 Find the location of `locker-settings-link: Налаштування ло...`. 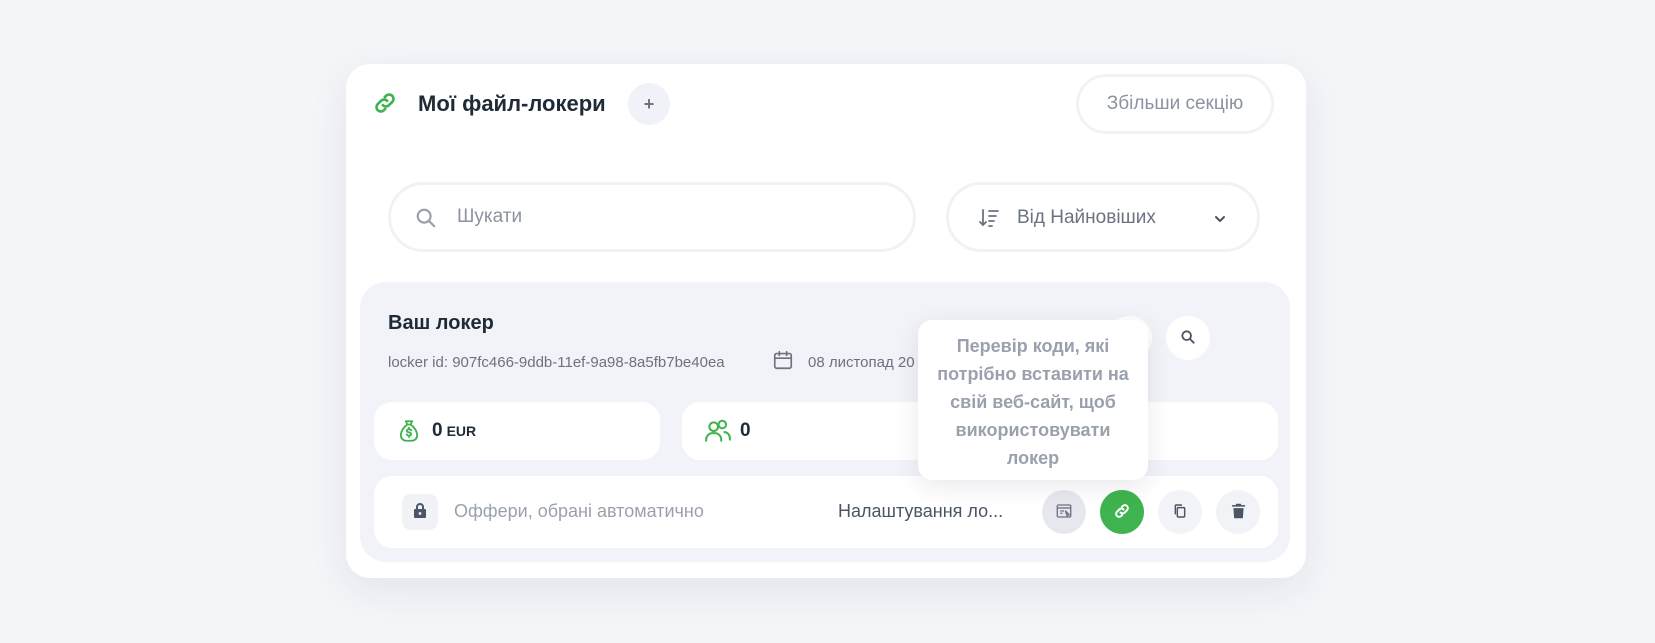

locker-settings-link: Налаштування ло... is located at coordinates (924, 511).